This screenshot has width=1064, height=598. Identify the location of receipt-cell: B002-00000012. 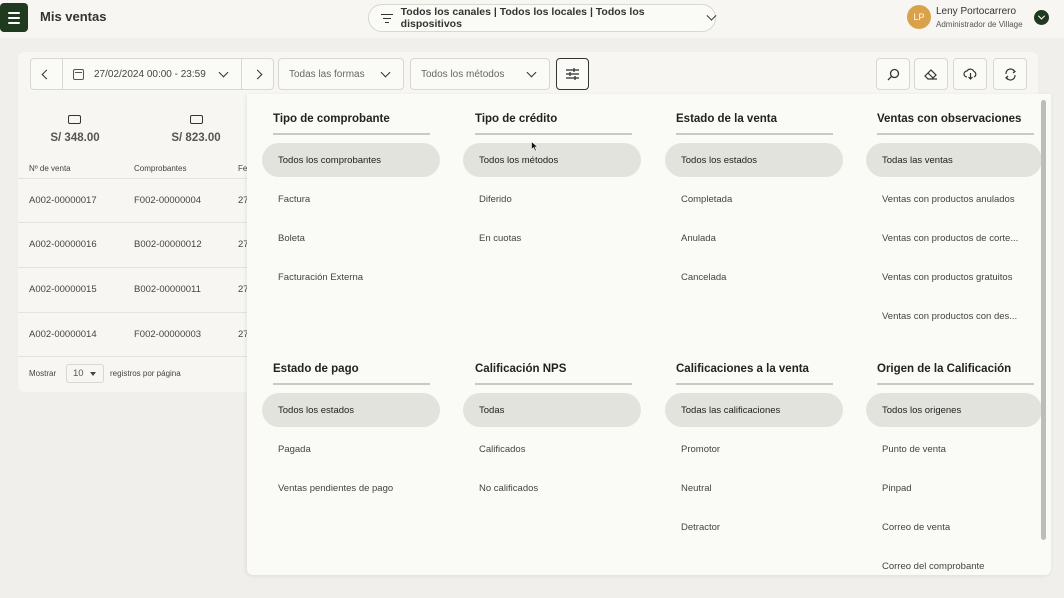
(168, 244).